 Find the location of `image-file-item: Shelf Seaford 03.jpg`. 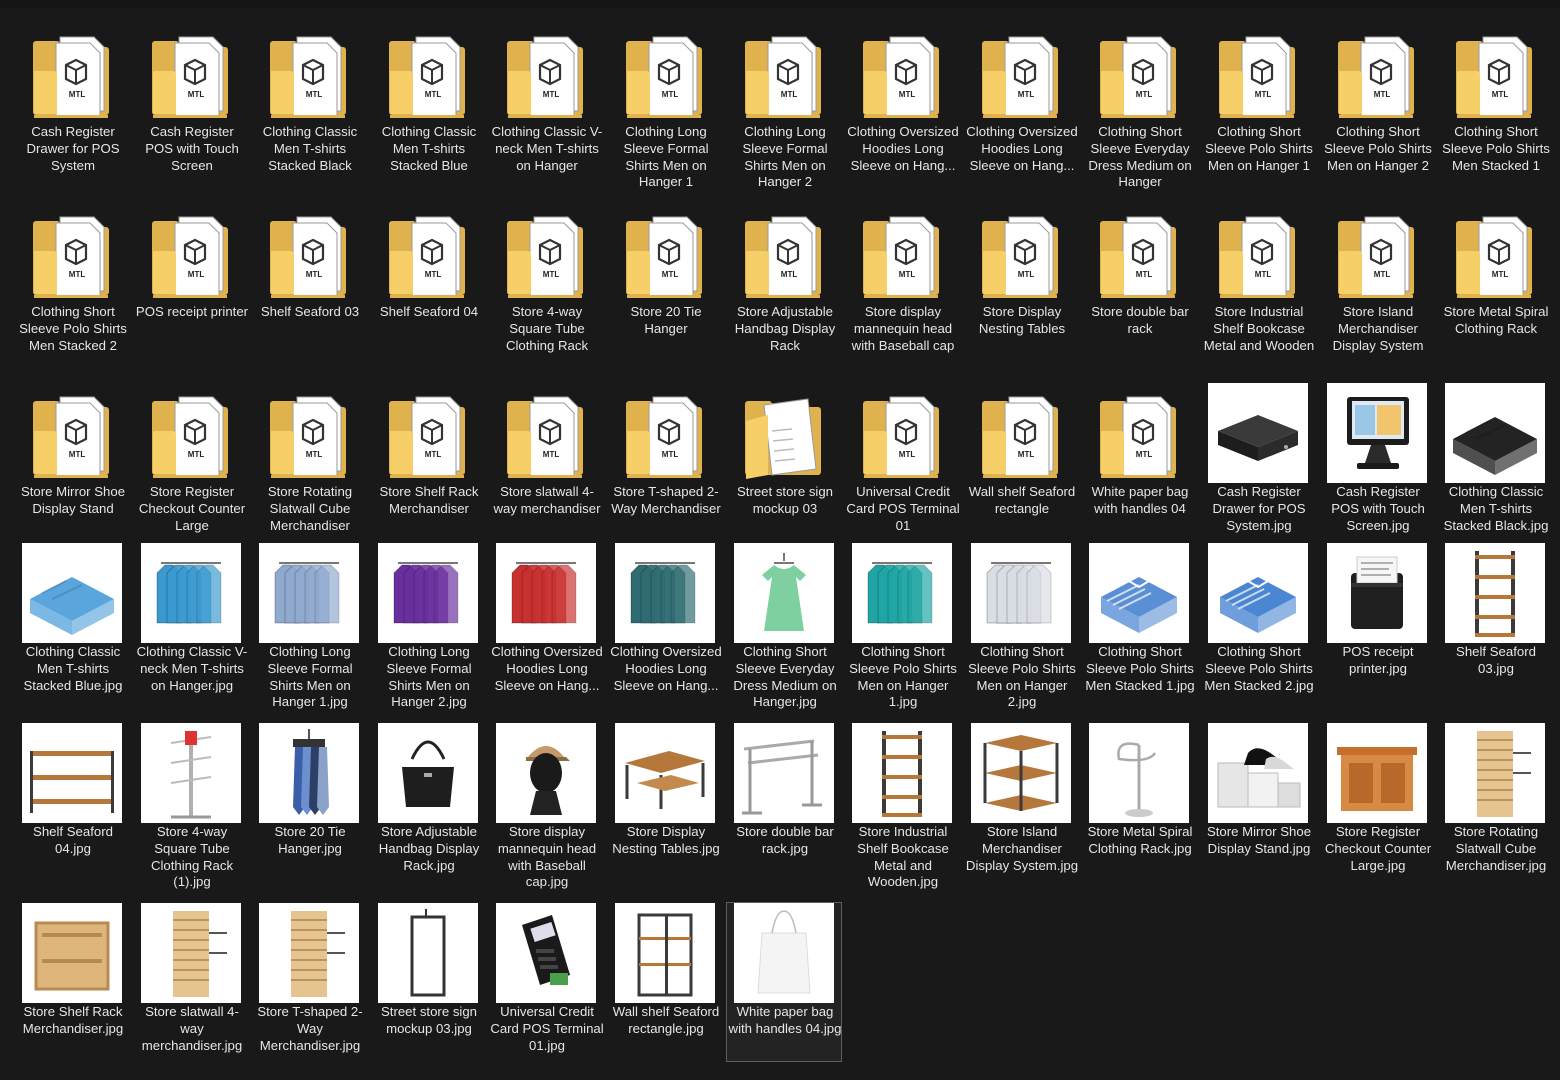

image-file-item: Shelf Seaford 03.jpg is located at coordinates (1495, 626).